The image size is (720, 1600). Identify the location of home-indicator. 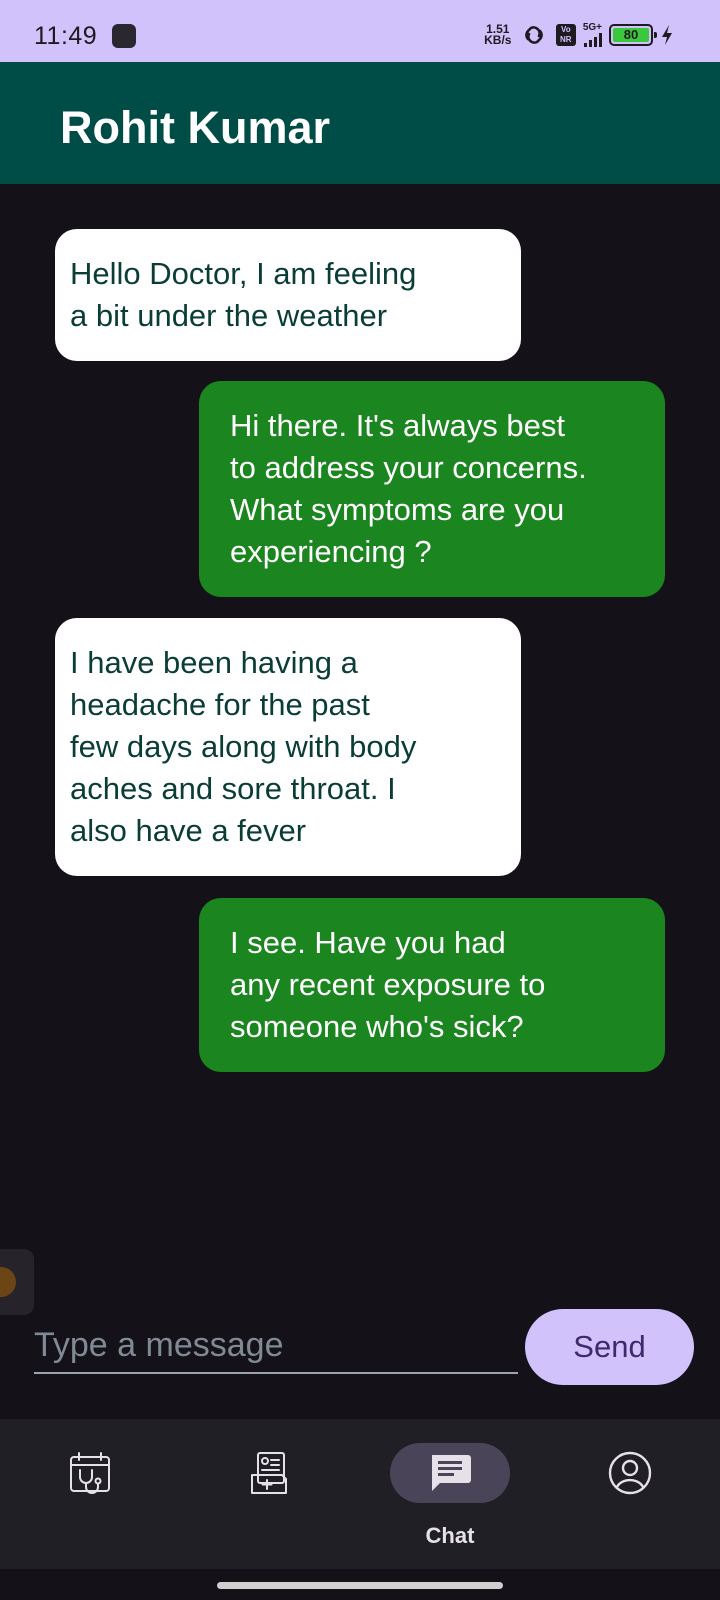
(360, 1585).